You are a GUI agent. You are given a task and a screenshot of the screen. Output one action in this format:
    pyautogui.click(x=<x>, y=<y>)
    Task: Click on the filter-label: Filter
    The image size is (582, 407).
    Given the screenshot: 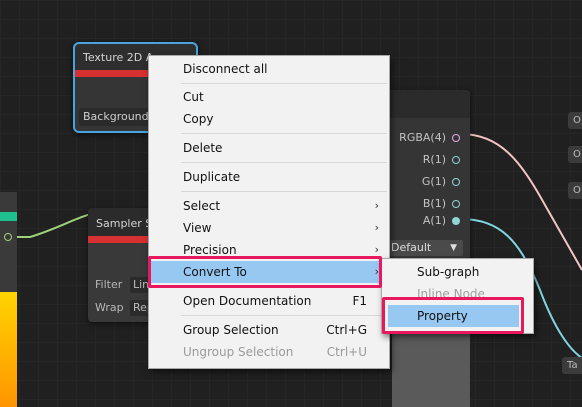 What is the action you would take?
    pyautogui.click(x=109, y=284)
    